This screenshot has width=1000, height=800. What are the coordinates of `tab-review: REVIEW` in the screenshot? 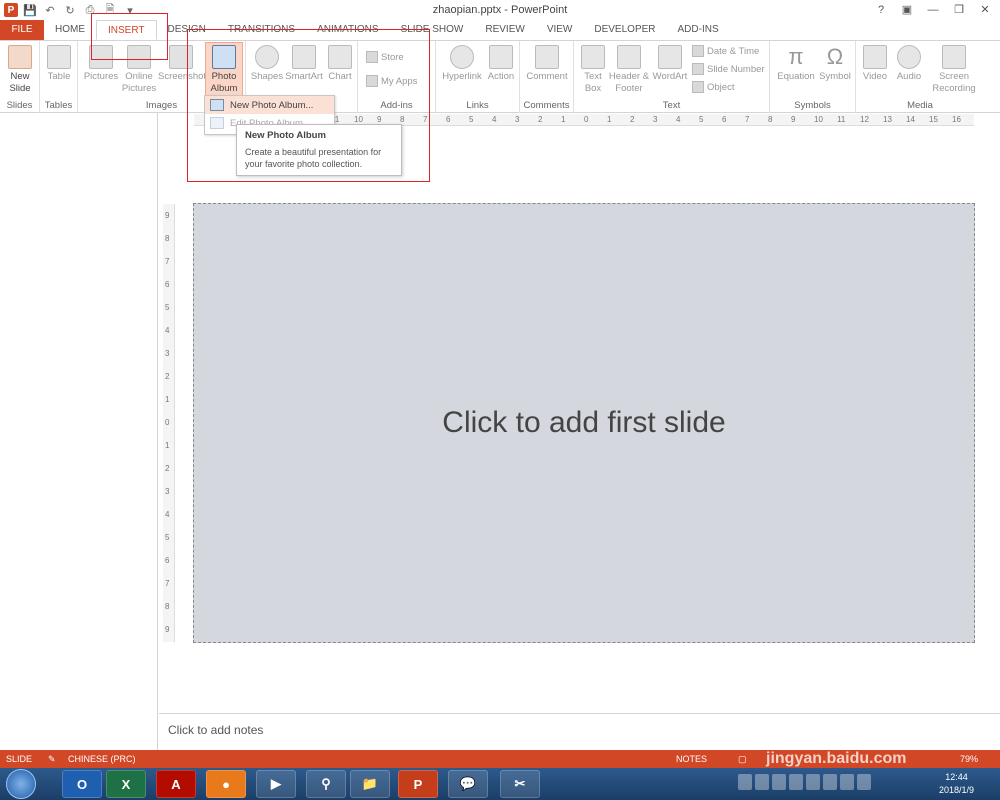 It's located at (504, 30).